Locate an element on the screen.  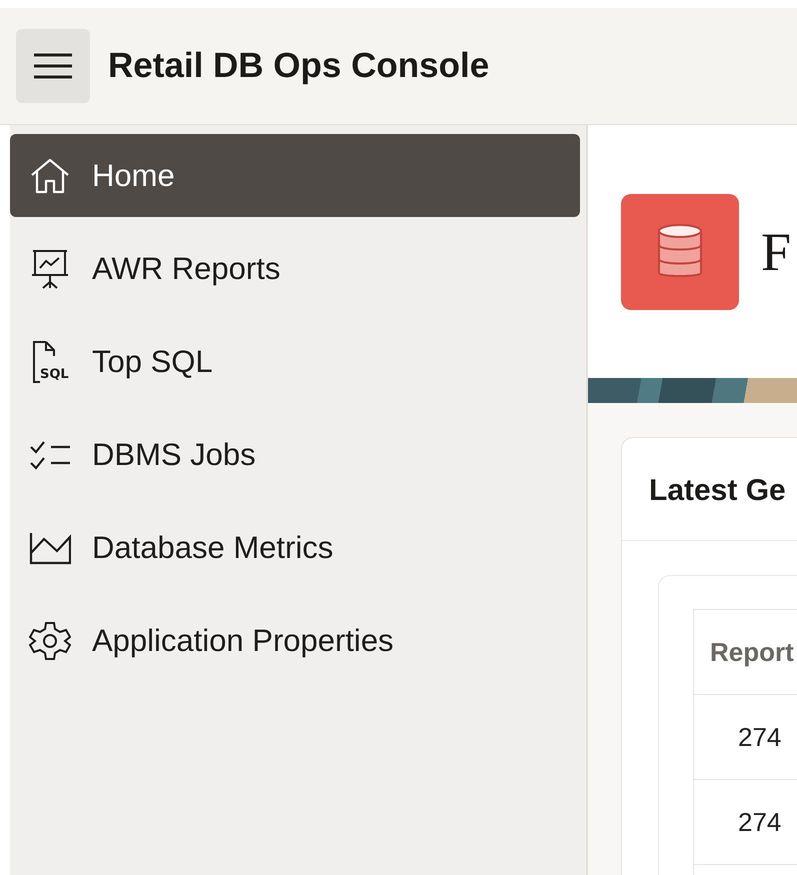
sidebar-item: Home is located at coordinates (295, 175).